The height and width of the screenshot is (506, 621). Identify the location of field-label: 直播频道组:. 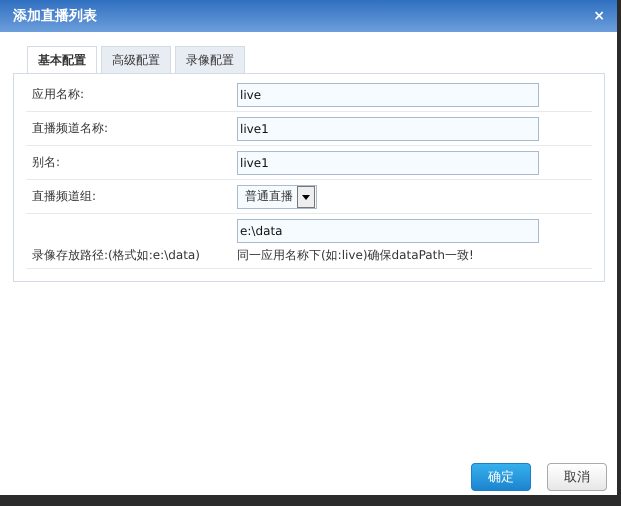
(64, 196).